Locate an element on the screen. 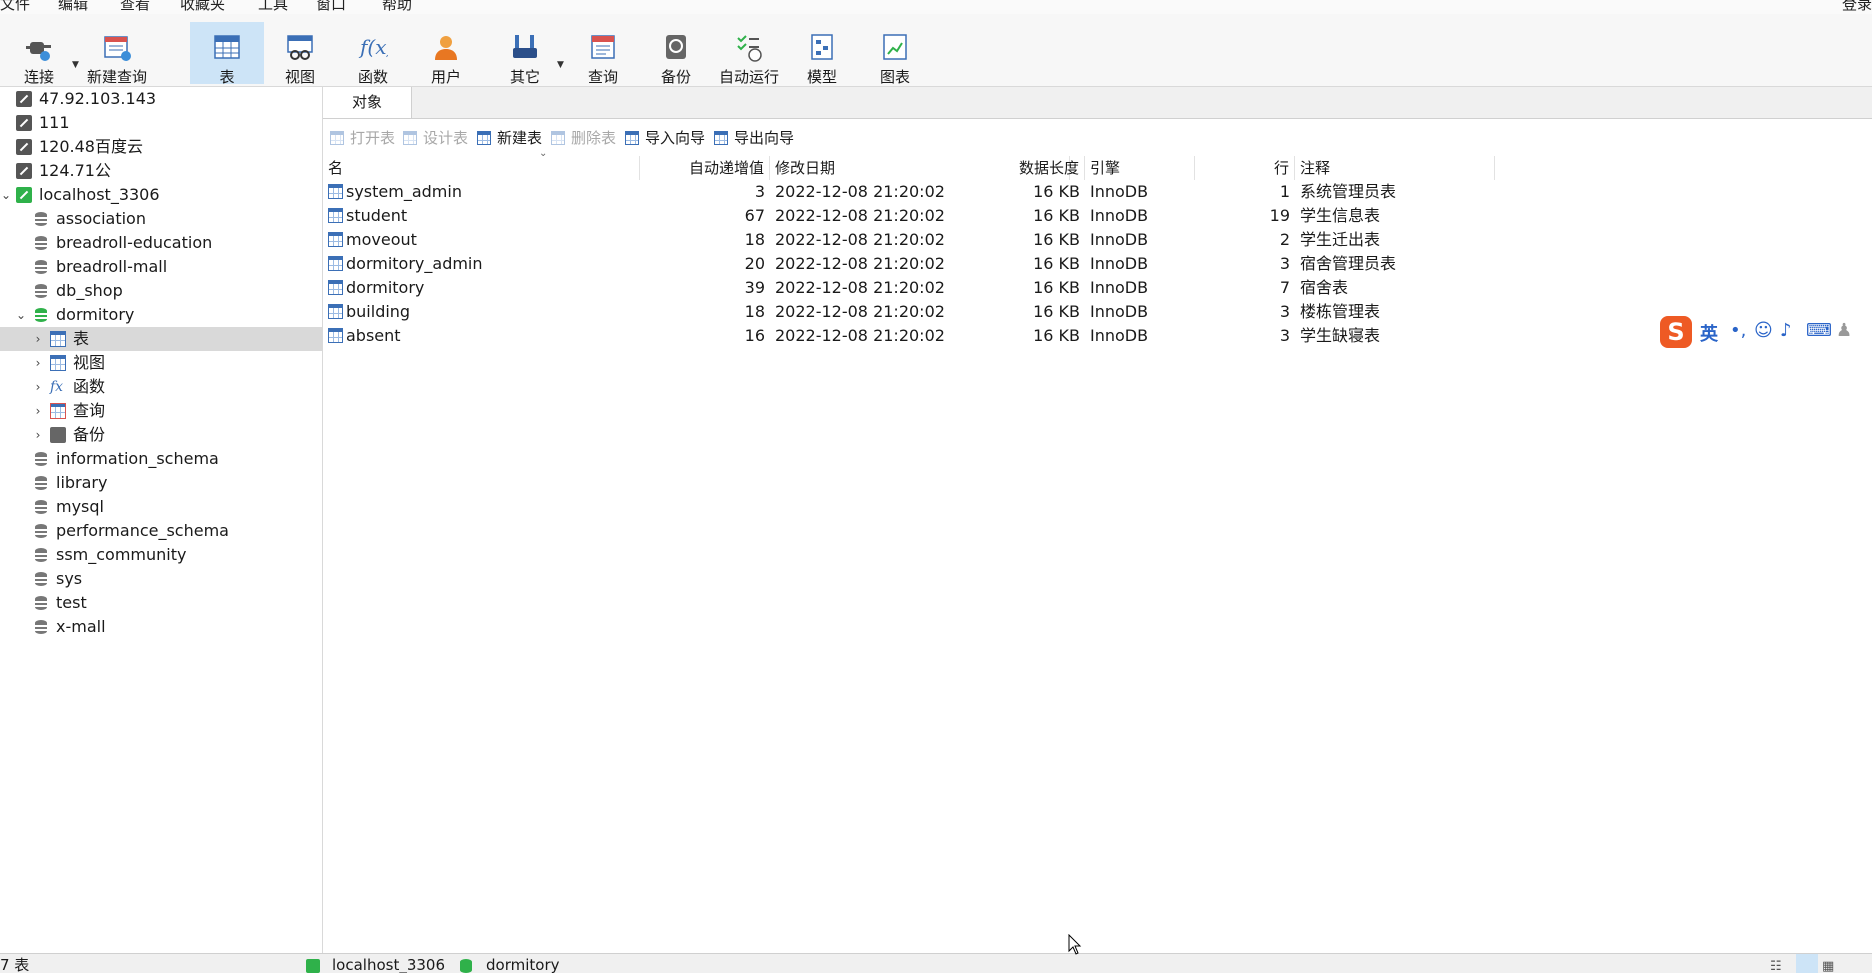  tree-connection-localhost: ⌄ localhost_3306 is located at coordinates (161, 195).